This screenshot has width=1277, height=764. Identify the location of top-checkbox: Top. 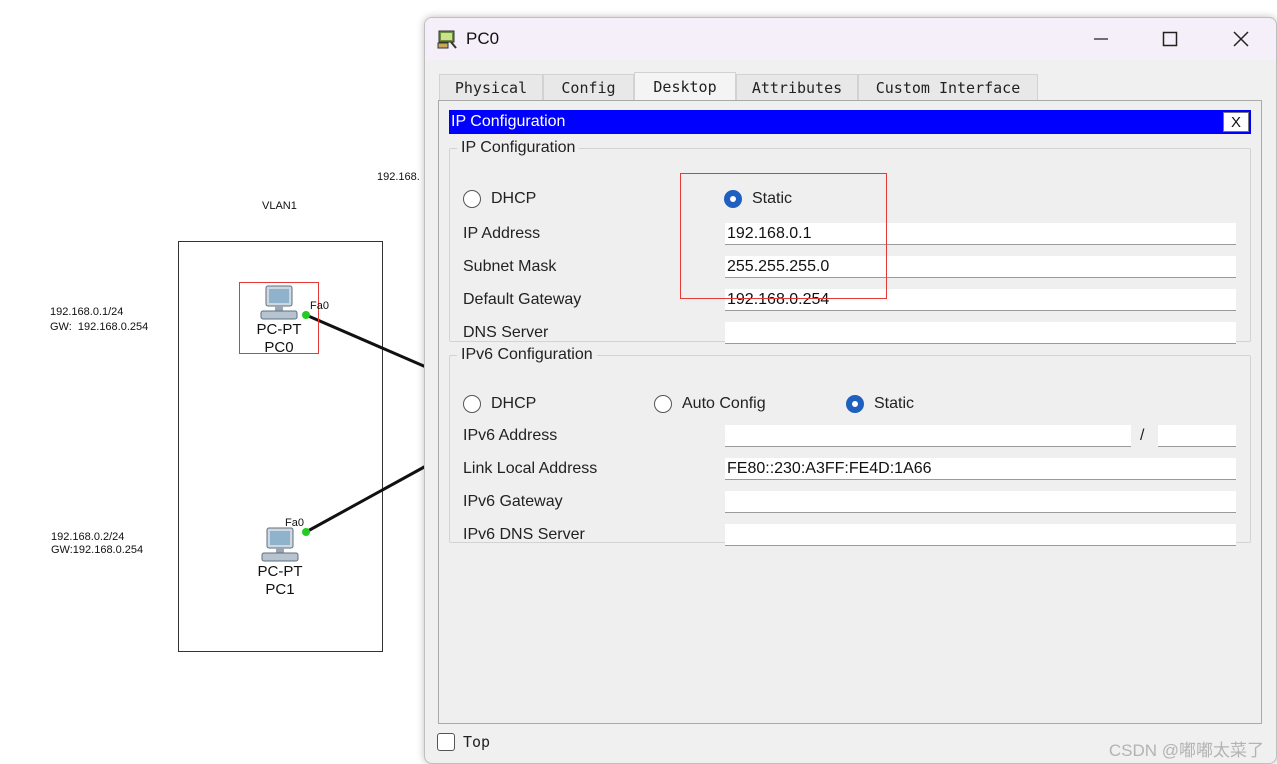
(463, 742).